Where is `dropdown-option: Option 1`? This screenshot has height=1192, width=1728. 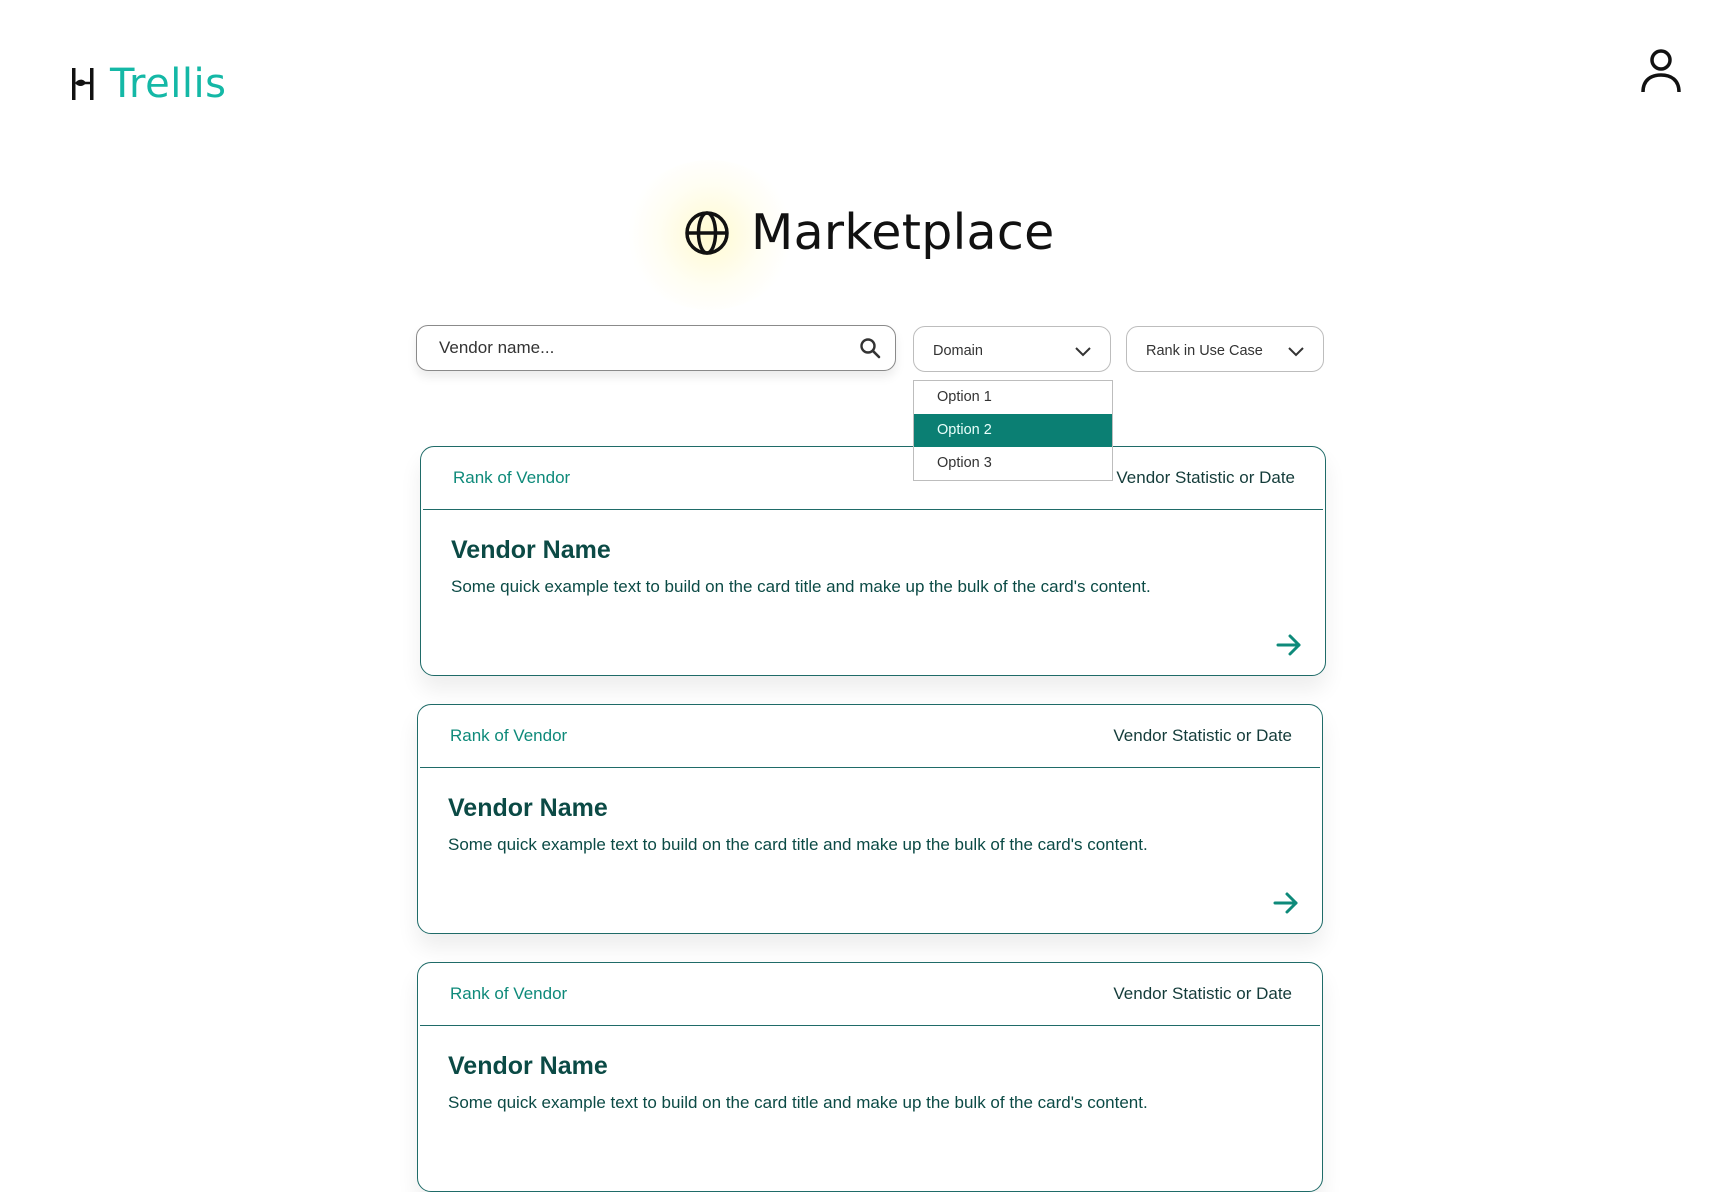 dropdown-option: Option 1 is located at coordinates (1013, 397).